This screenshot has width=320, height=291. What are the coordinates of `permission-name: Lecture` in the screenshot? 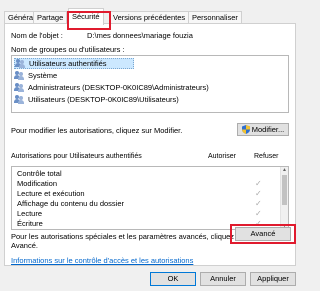 It's located at (30, 213).